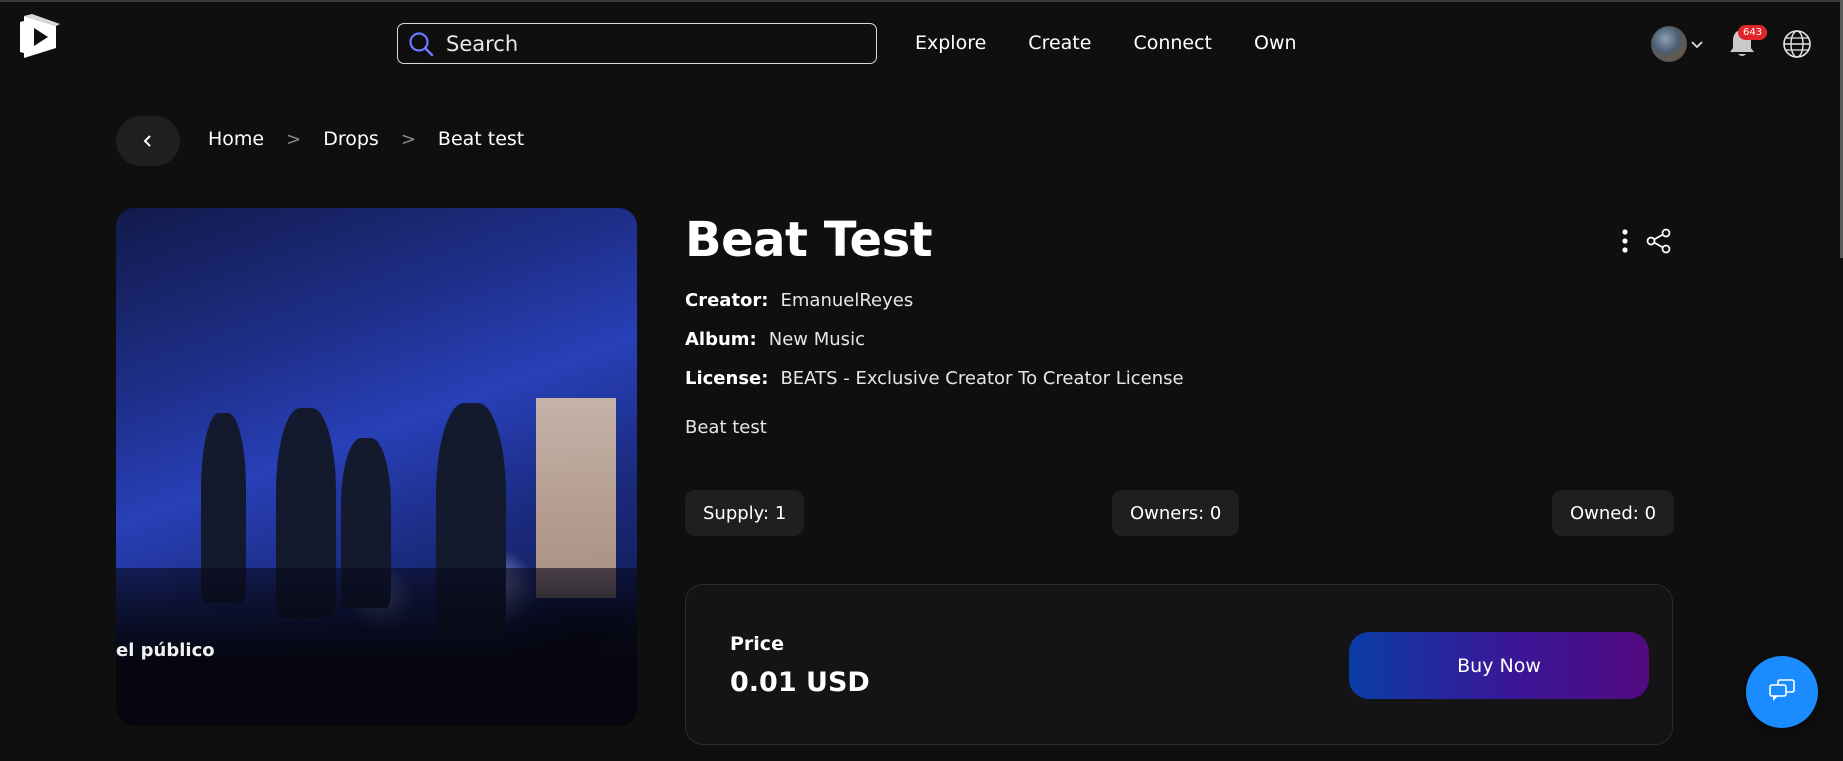  What do you see at coordinates (1059, 43) in the screenshot?
I see `nav-create: Create` at bounding box center [1059, 43].